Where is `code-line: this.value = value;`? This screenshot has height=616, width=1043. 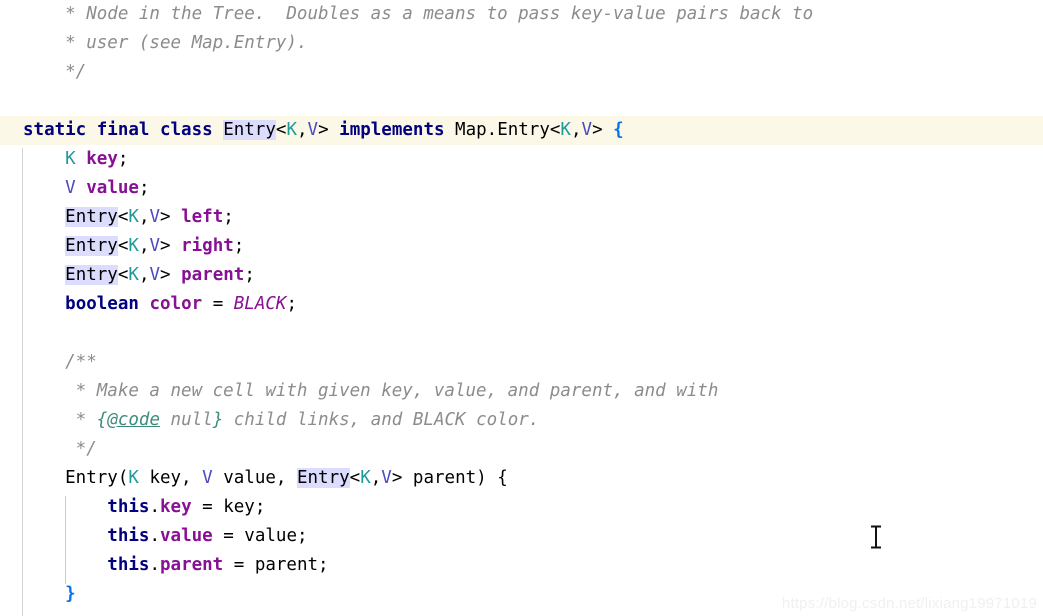
code-line: this.value = value; is located at coordinates (521, 536).